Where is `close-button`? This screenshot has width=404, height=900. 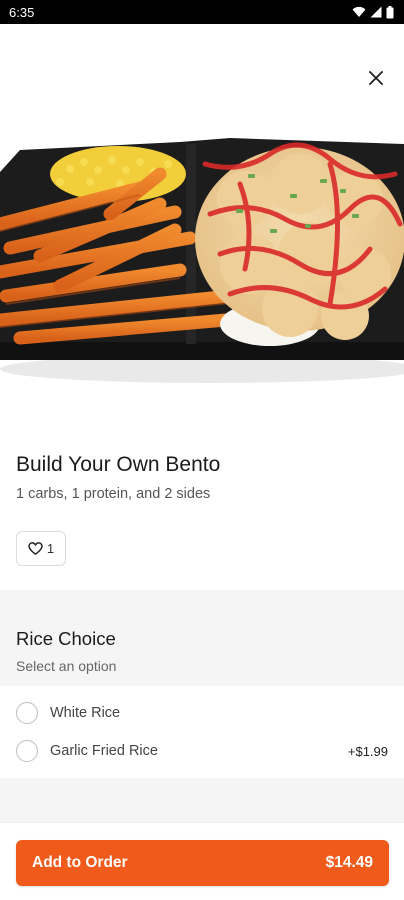 close-button is located at coordinates (376, 78).